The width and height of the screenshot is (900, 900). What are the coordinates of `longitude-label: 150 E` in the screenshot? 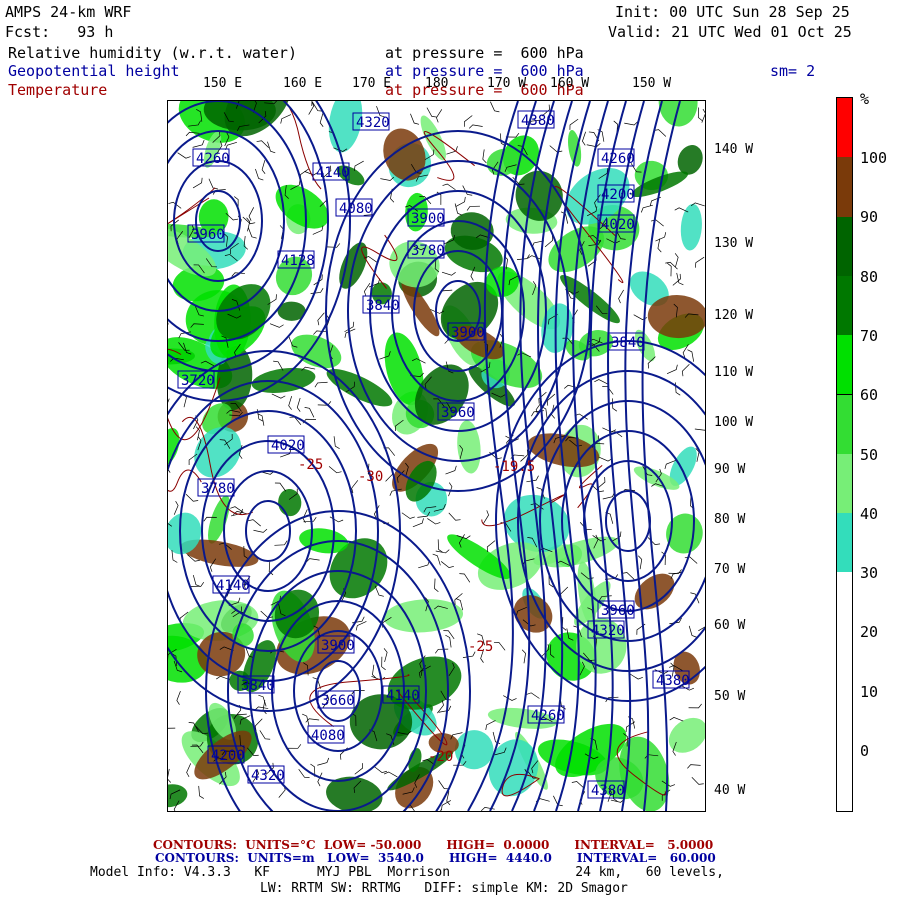 It's located at (223, 83).